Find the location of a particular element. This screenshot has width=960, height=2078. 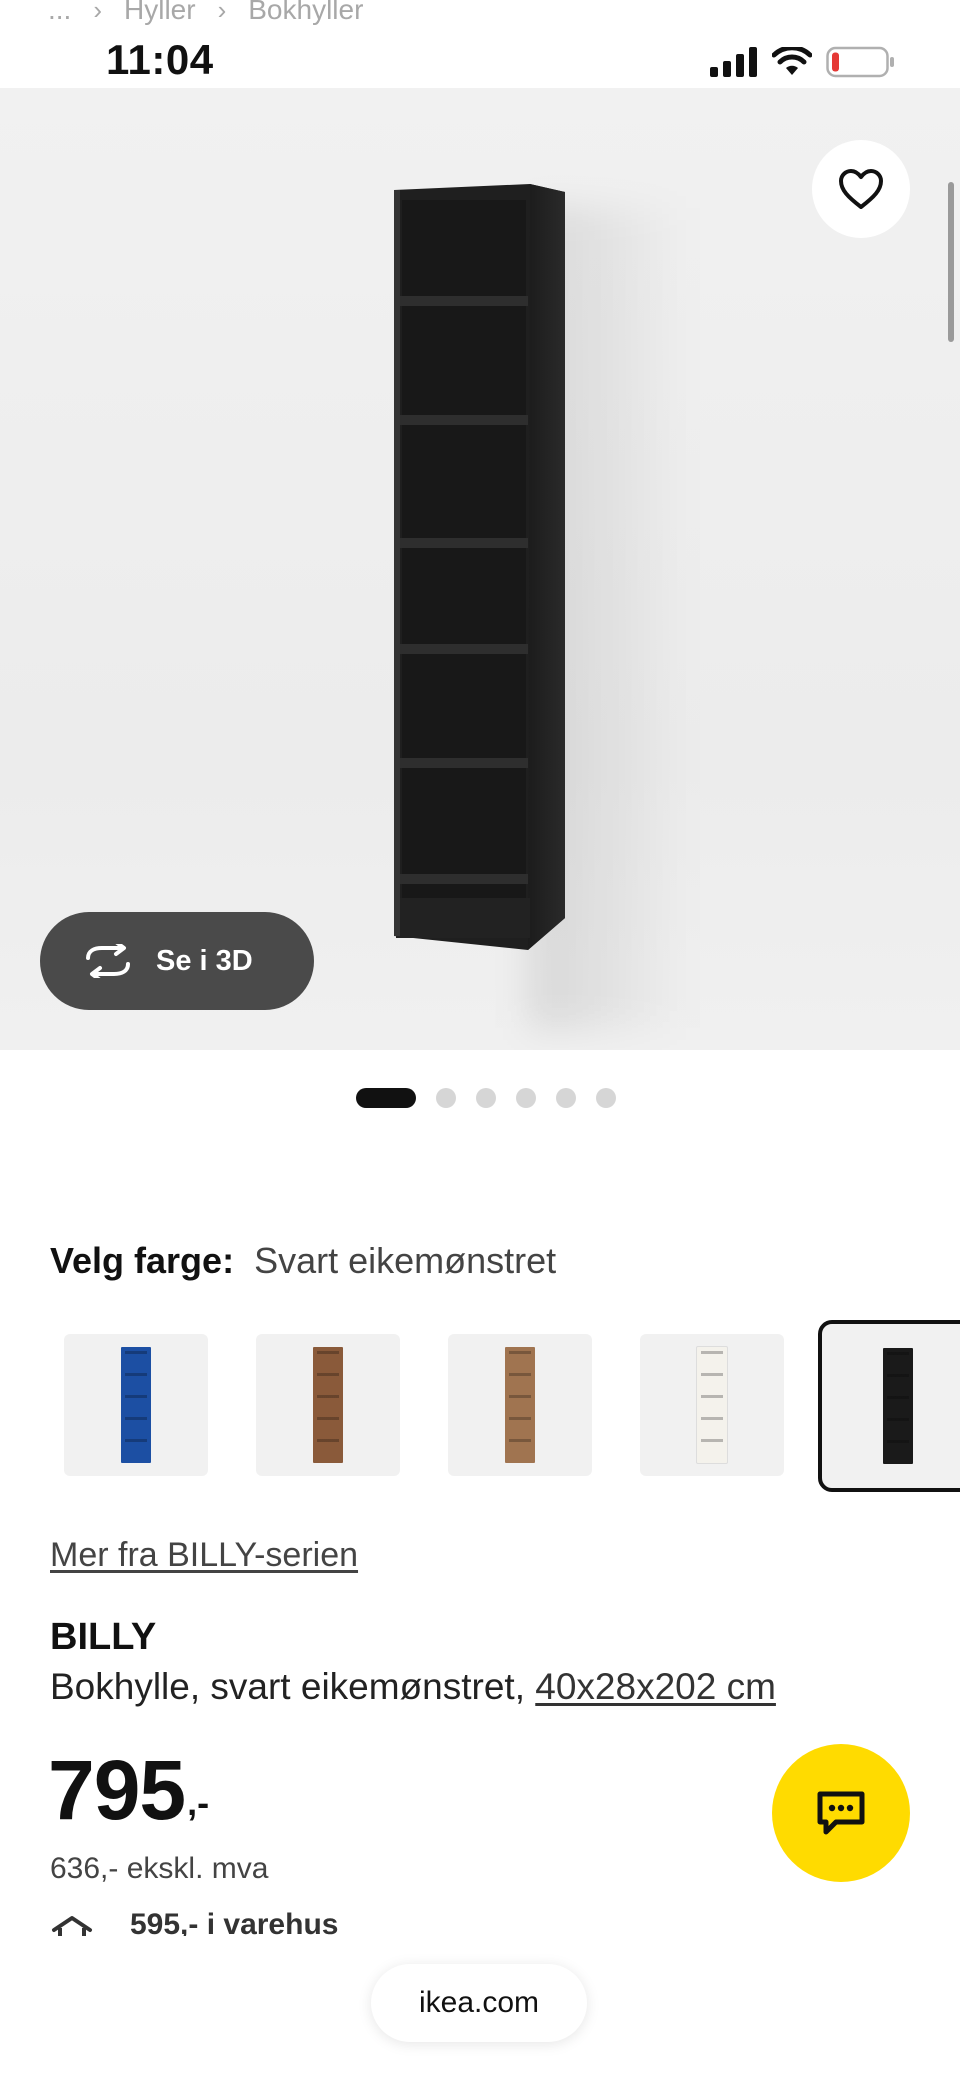

swatch-black-selected is located at coordinates (889, 1406).